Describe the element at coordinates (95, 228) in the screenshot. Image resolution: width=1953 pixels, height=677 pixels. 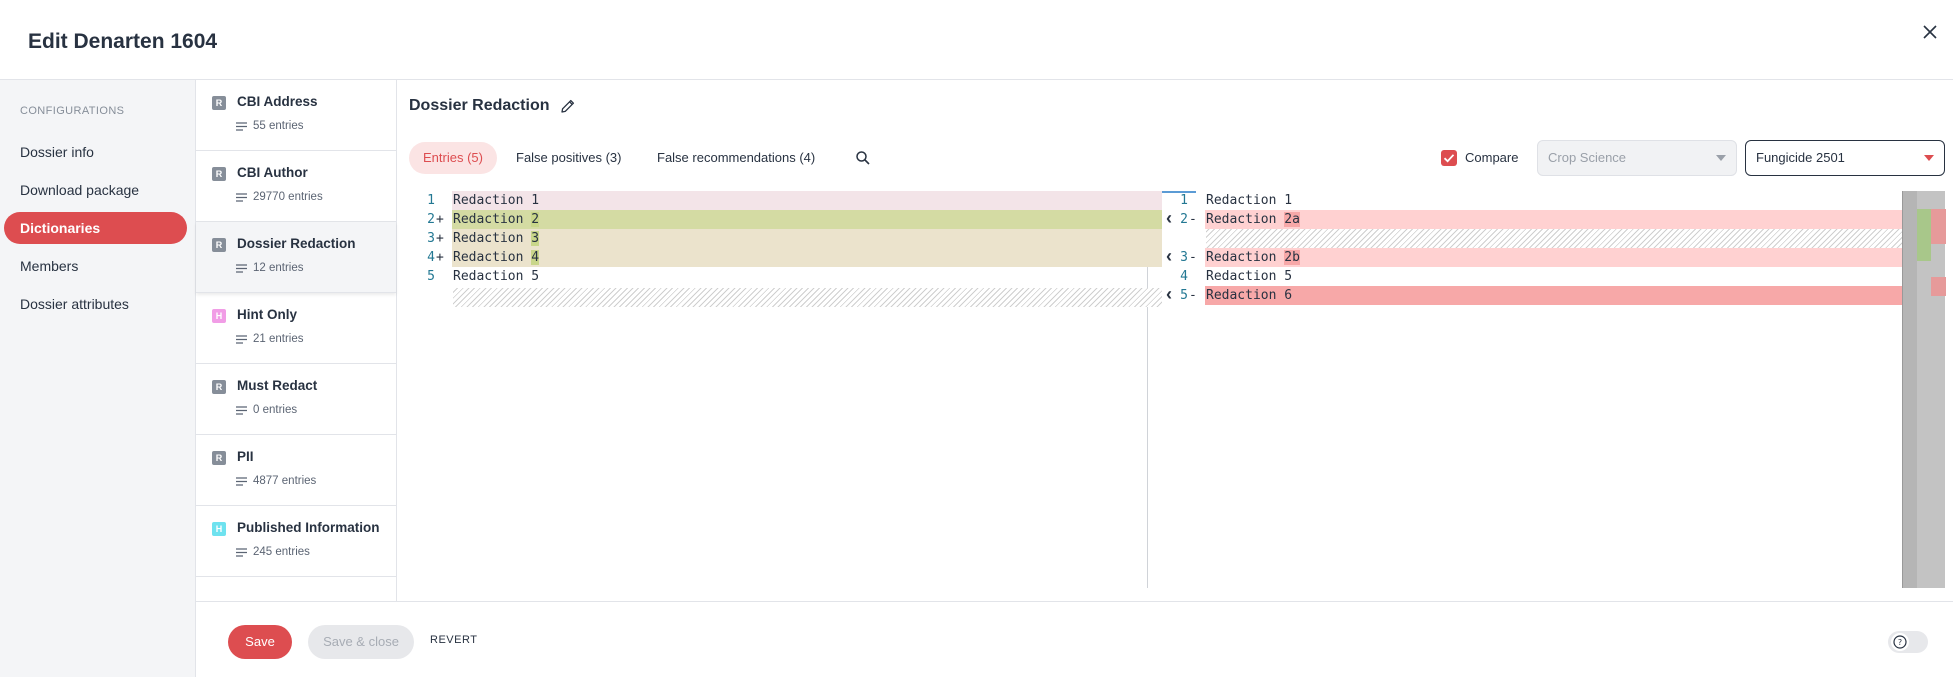
I see `sidebar-item-dictionaries: Dictionaries` at that location.